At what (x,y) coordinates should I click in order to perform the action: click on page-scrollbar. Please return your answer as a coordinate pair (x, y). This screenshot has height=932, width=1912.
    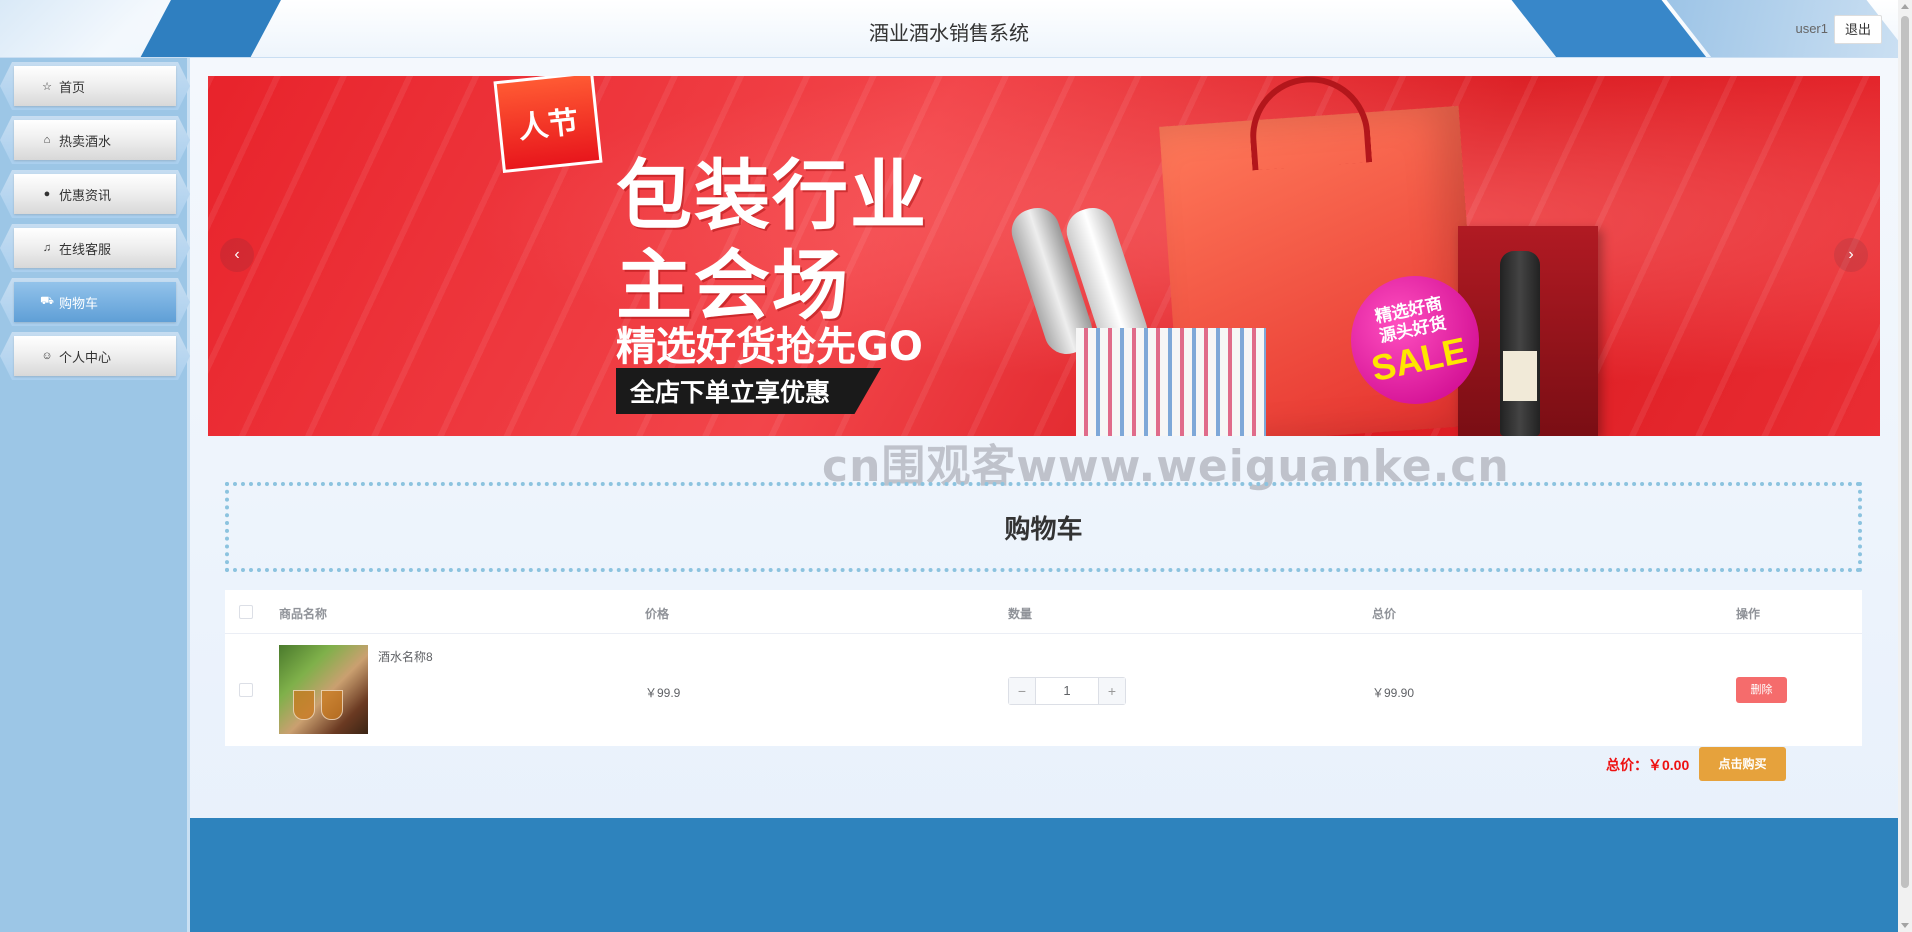
    Looking at the image, I should click on (1905, 466).